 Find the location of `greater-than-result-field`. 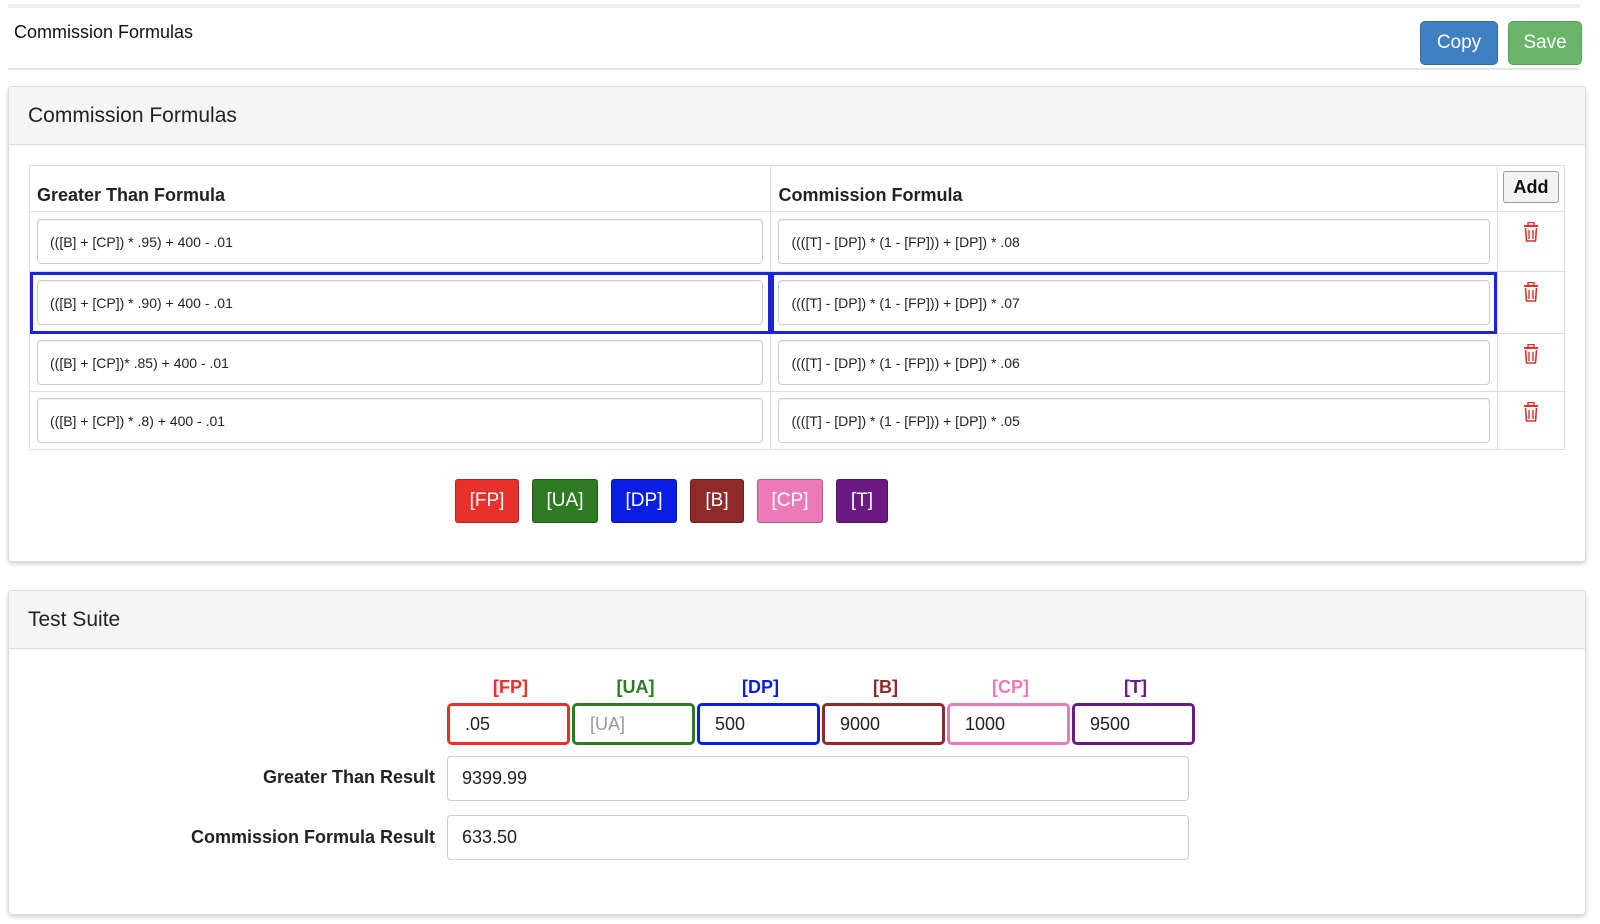

greater-than-result-field is located at coordinates (818, 778).